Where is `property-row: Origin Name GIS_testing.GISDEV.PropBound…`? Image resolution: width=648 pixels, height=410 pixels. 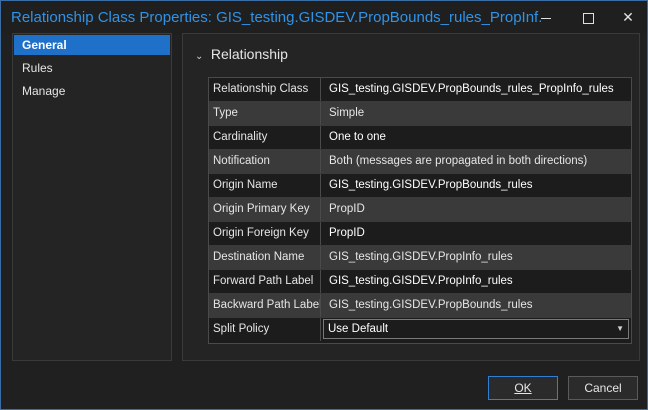 property-row: Origin Name GIS_testing.GISDEV.PropBound… is located at coordinates (420, 186).